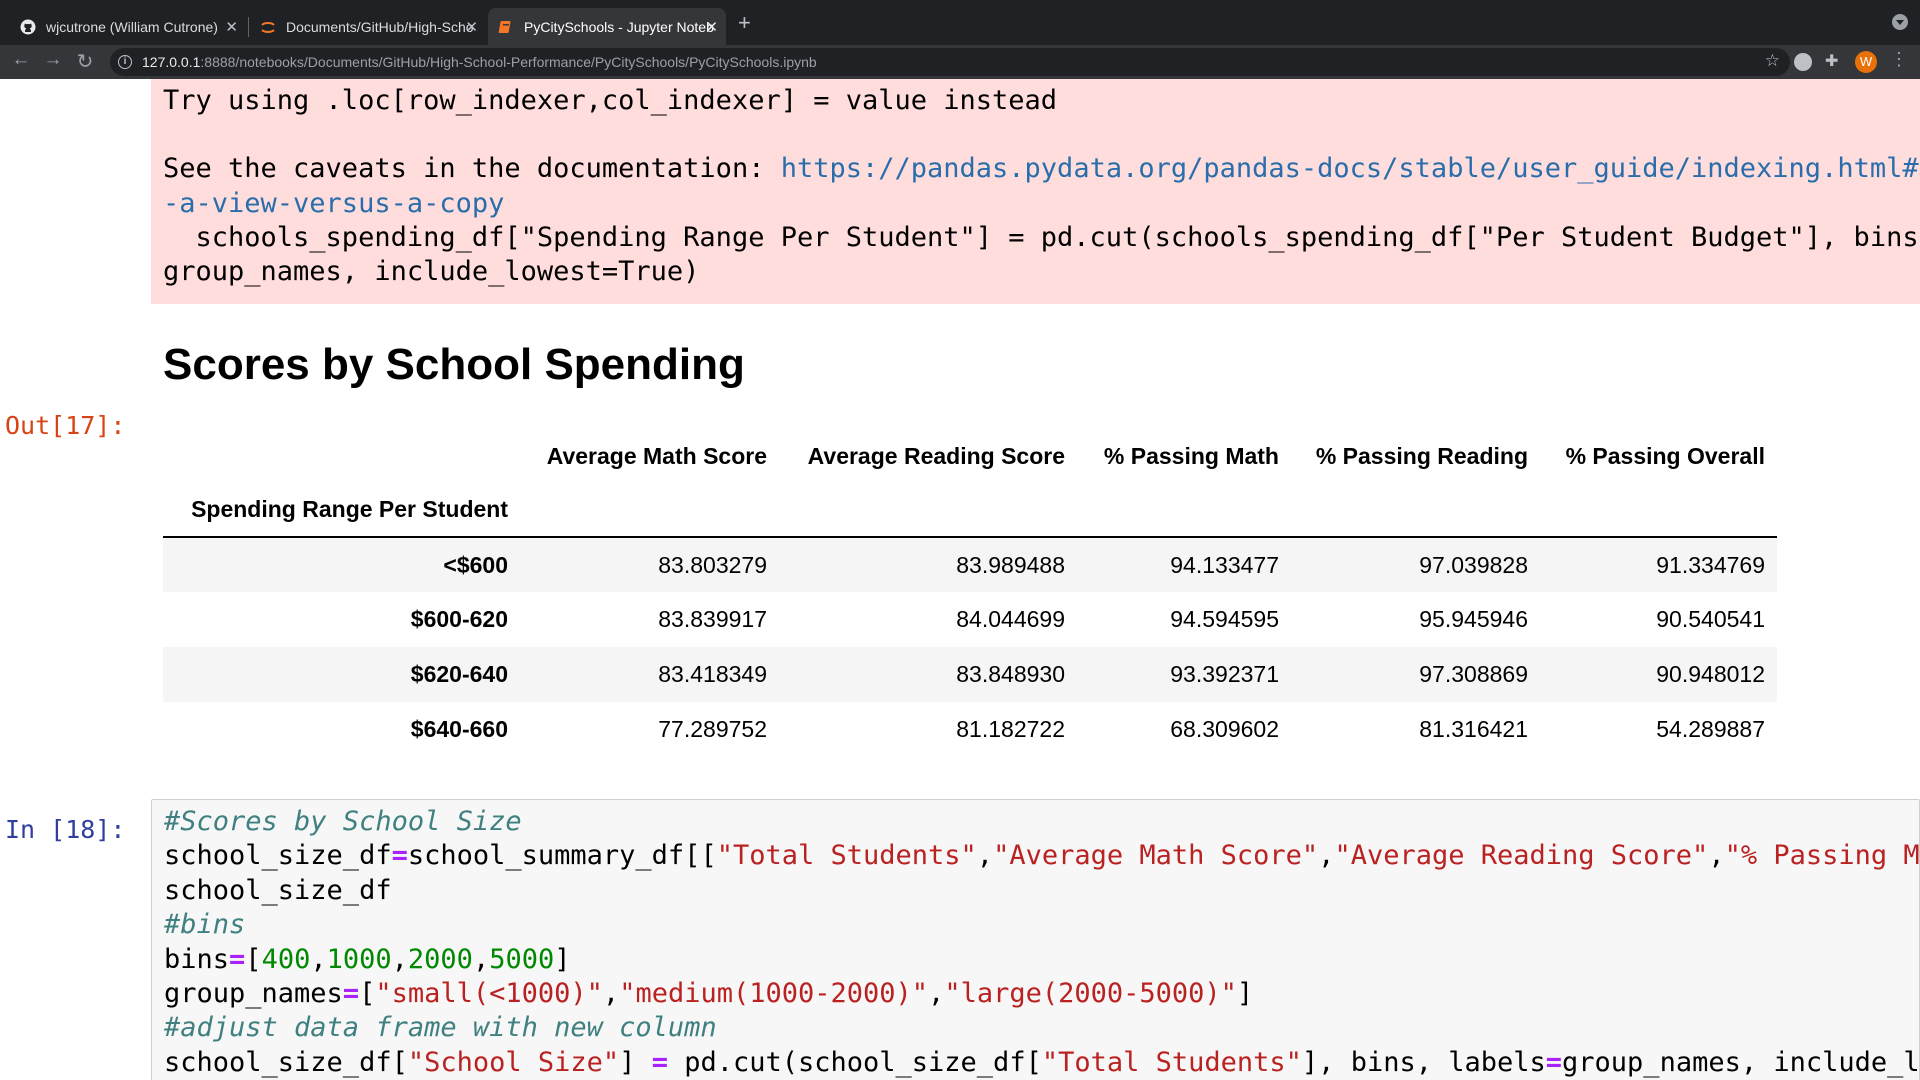  I want to click on table-cell: 54.289887, so click(1710, 729).